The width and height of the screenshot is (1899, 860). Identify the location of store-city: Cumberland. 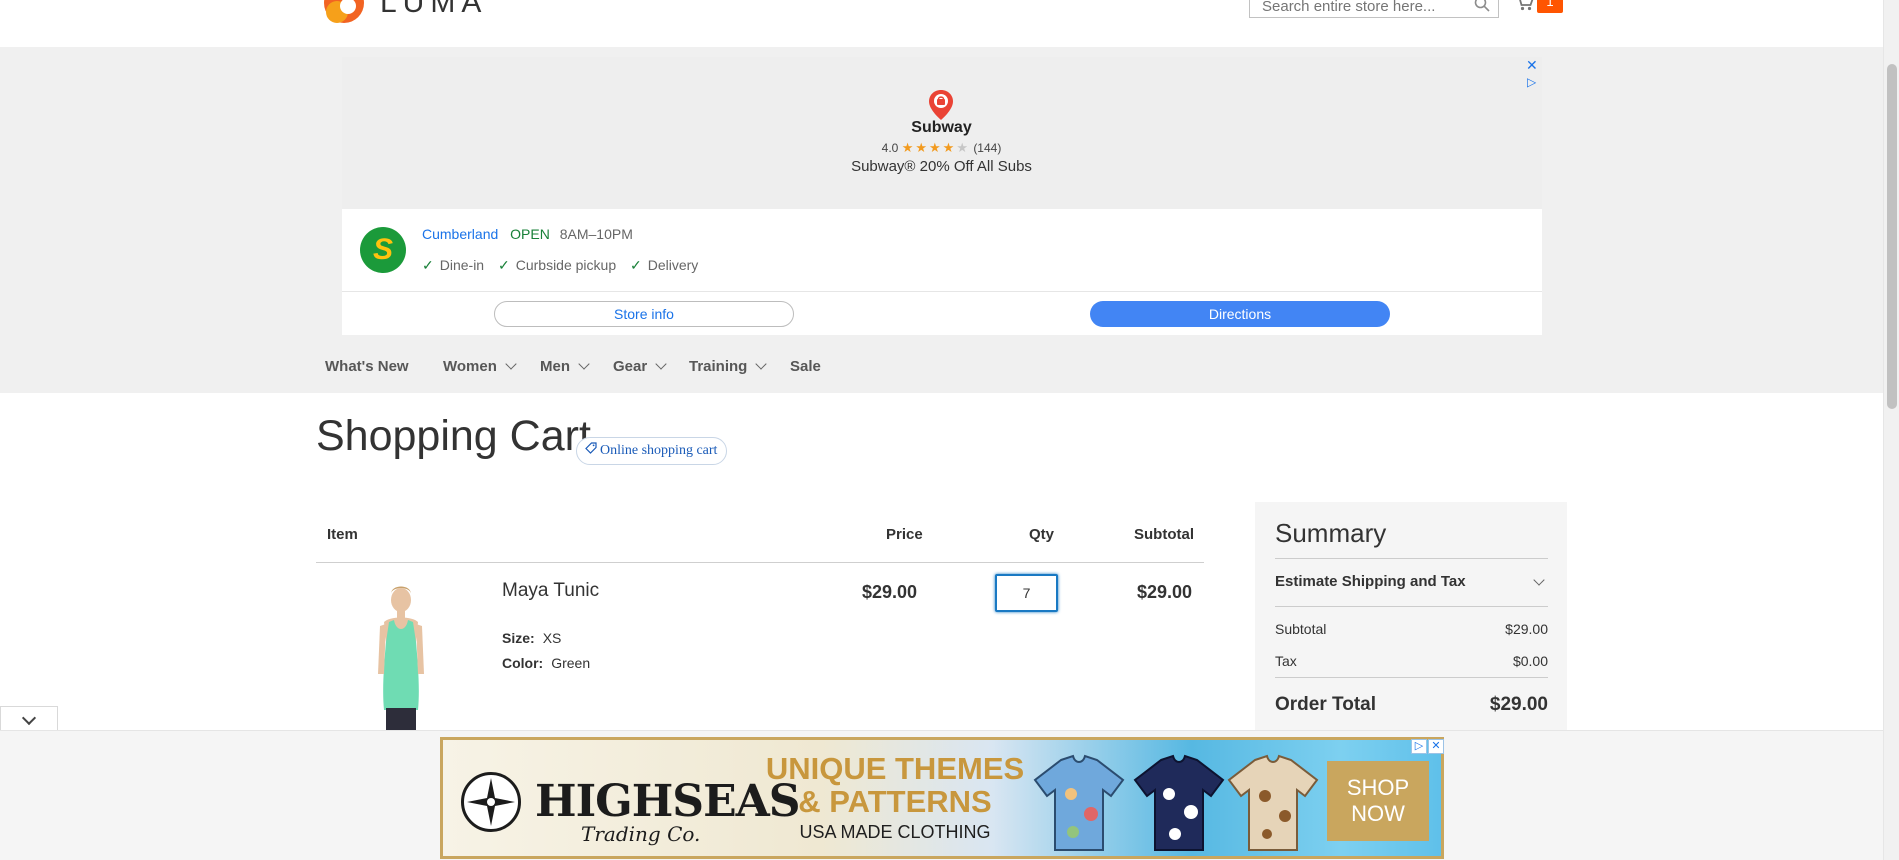
(460, 234).